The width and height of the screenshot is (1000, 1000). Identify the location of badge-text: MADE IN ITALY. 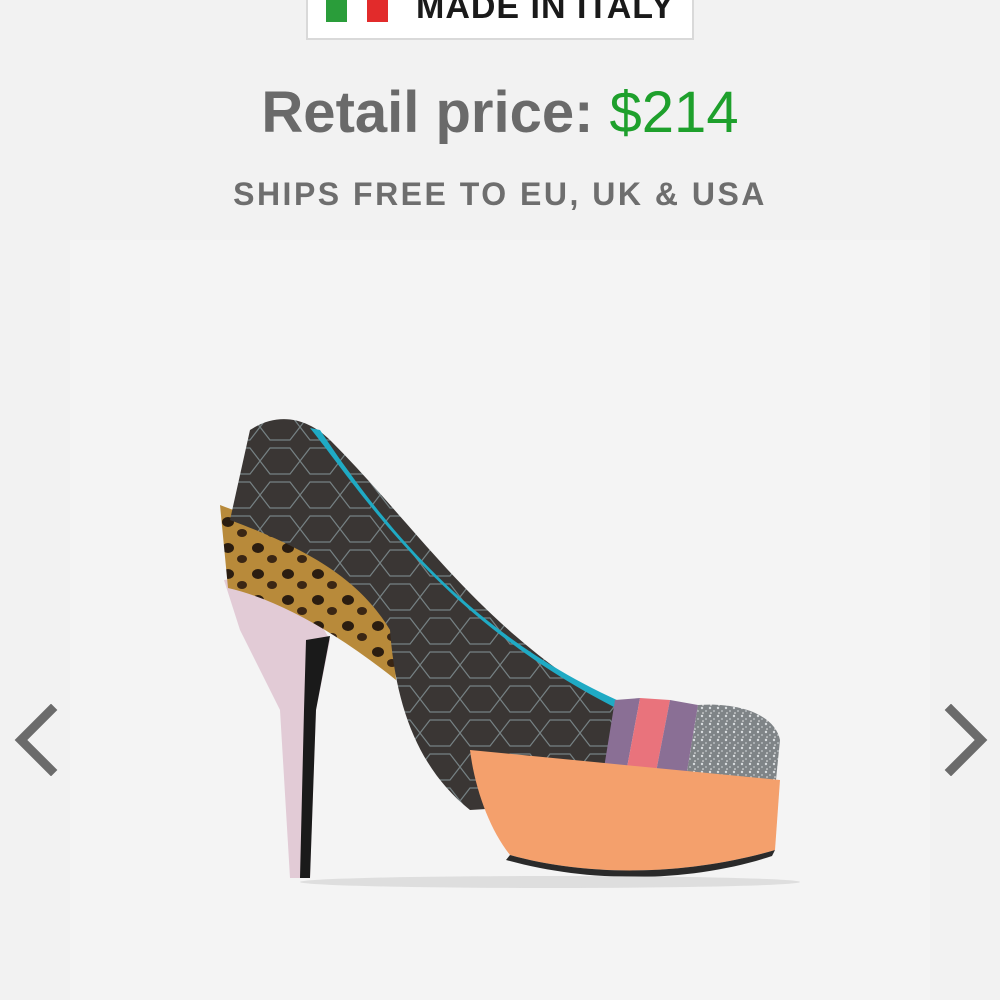
(545, 13).